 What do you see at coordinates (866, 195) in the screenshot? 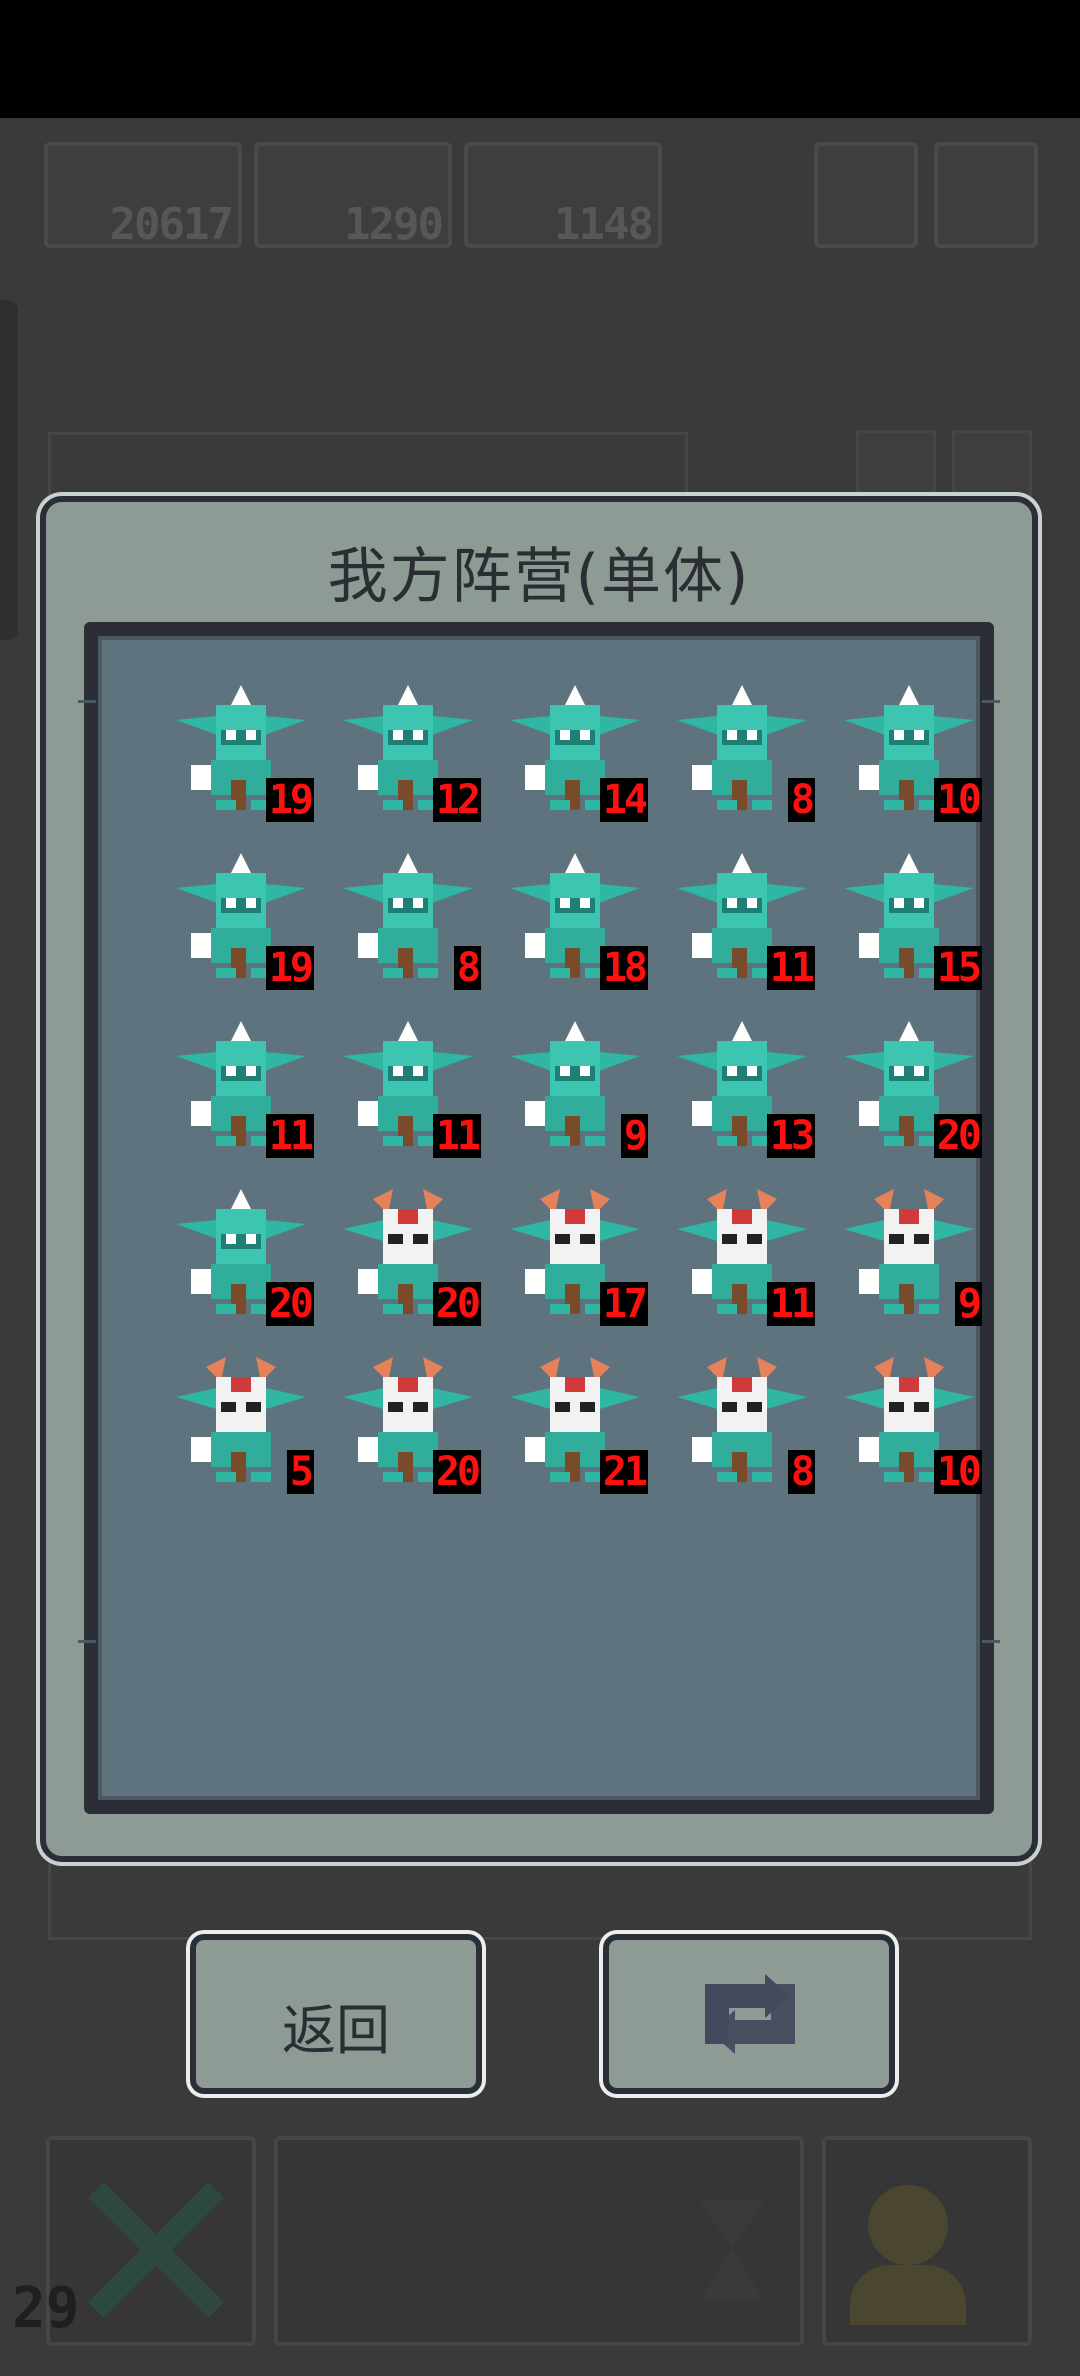
I see `menu-button` at bounding box center [866, 195].